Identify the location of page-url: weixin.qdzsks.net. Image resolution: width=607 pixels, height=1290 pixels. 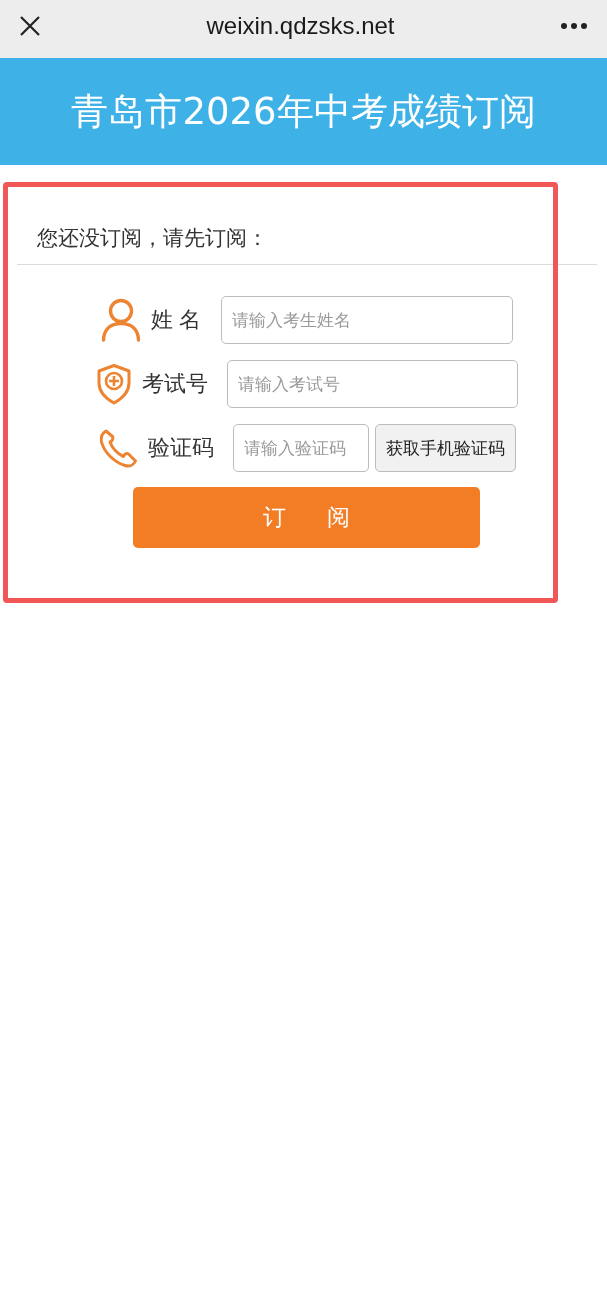
(300, 26).